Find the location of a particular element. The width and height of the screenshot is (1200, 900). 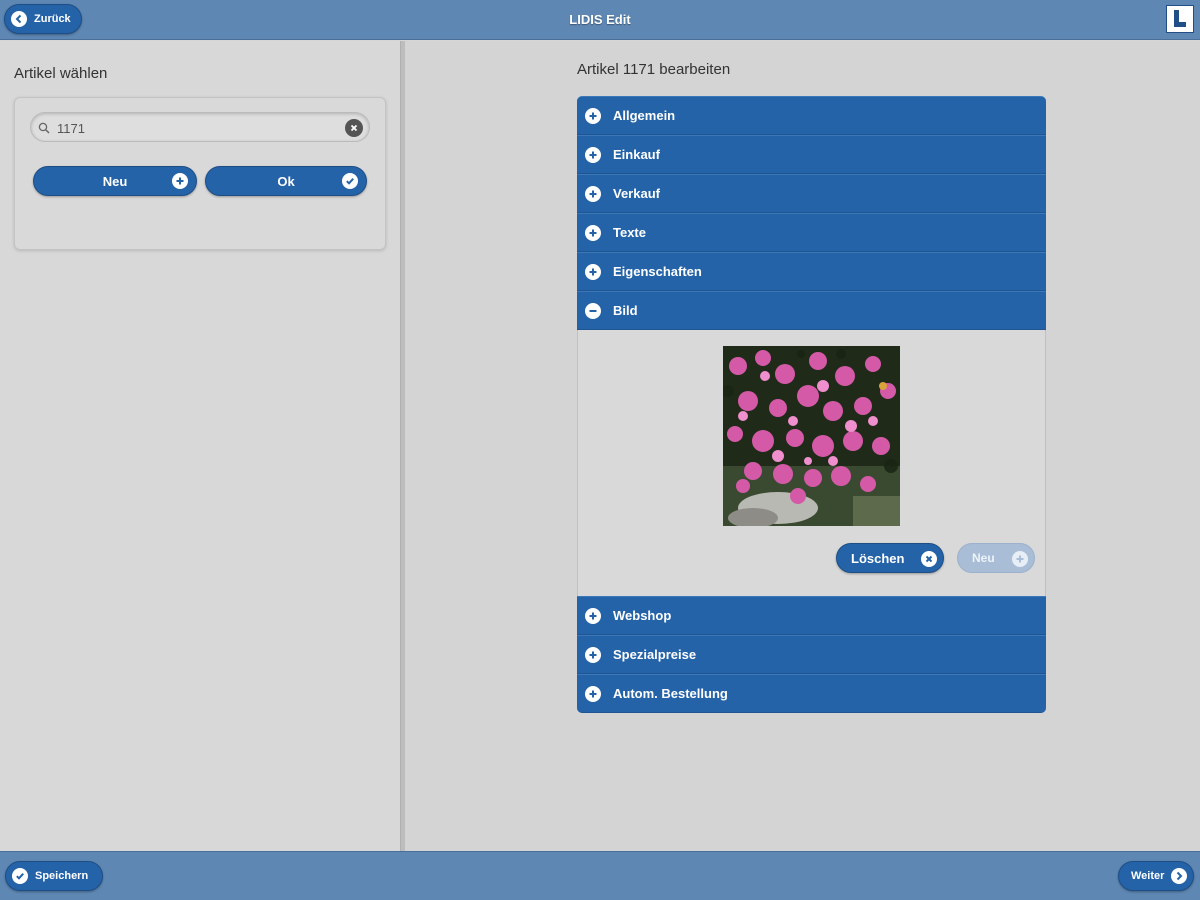

section-spezialpreise: Spezialpreise is located at coordinates (811, 654).